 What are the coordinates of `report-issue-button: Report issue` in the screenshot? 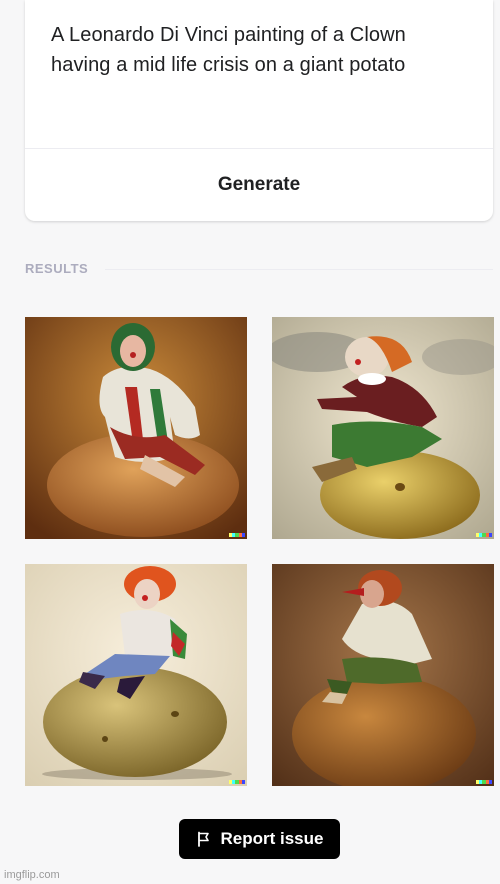 It's located at (259, 839).